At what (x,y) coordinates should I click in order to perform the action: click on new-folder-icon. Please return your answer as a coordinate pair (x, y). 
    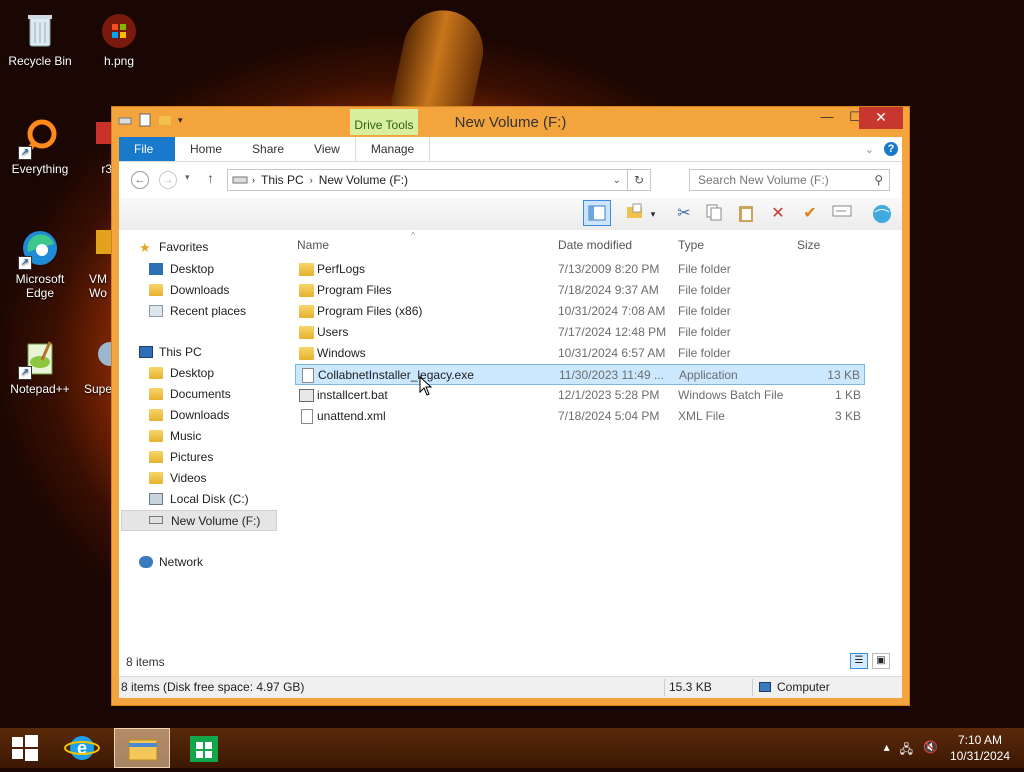
    Looking at the image, I should click on (165, 120).